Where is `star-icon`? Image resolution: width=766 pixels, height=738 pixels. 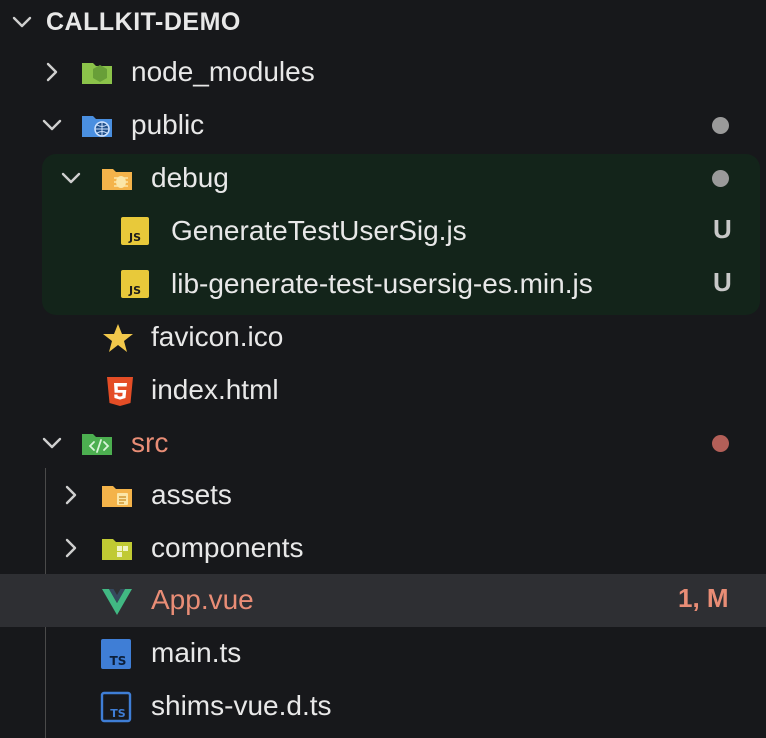 star-icon is located at coordinates (118, 338).